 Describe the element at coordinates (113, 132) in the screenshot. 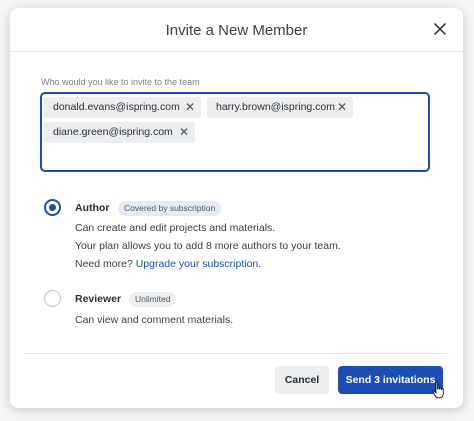

I see `email-chip-label: diane.green@ispring.com` at that location.